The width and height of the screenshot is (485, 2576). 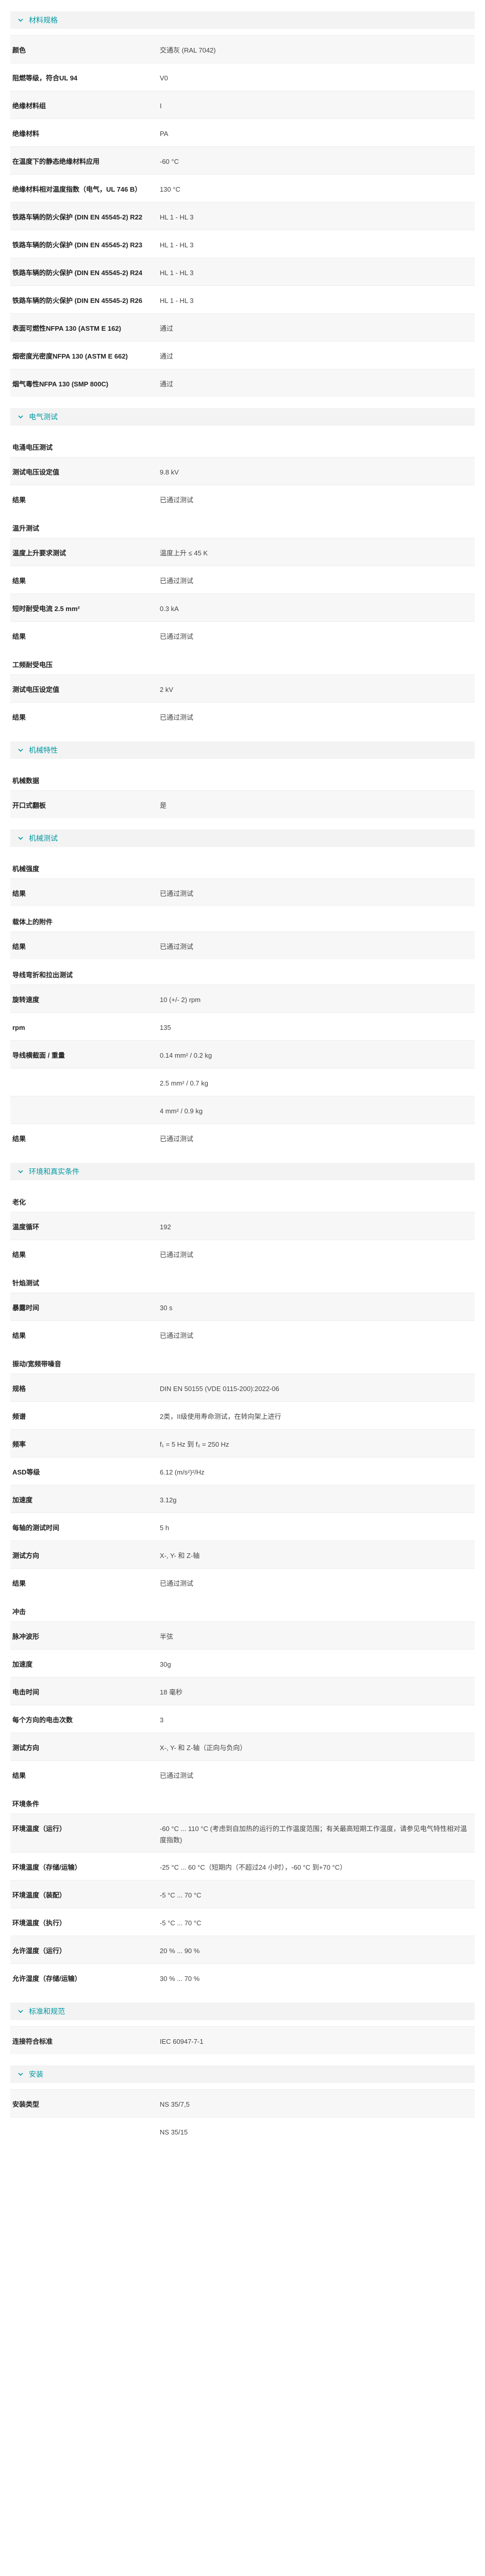 What do you see at coordinates (220, 1416) in the screenshot?
I see `spec-value: 2类，II级使用寿命测试，在转向架上进行` at bounding box center [220, 1416].